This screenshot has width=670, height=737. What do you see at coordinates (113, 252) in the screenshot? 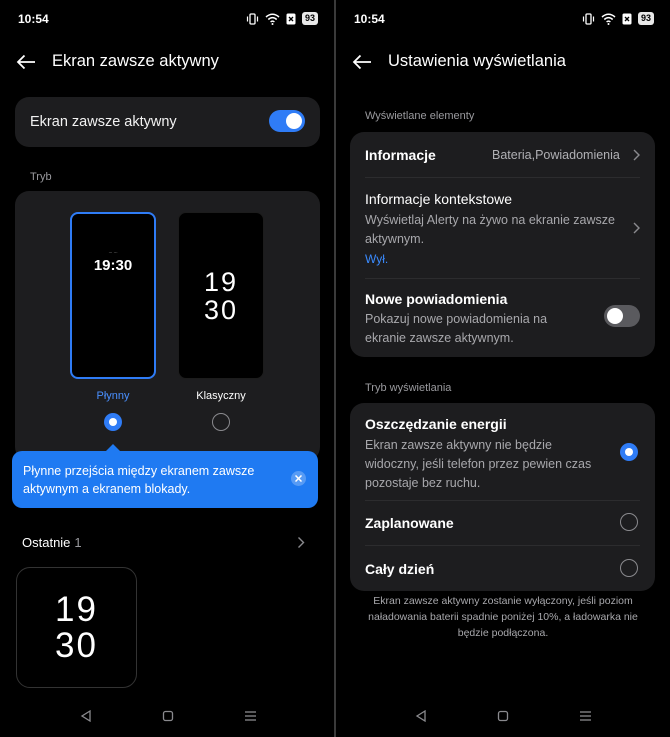
I see `preview-date-text: ··· ···` at bounding box center [113, 252].